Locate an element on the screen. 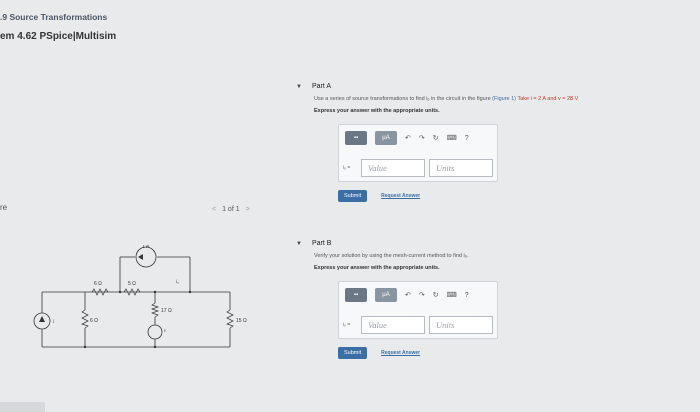 The image size is (700, 412). part-a-title: Part A is located at coordinates (321, 86).